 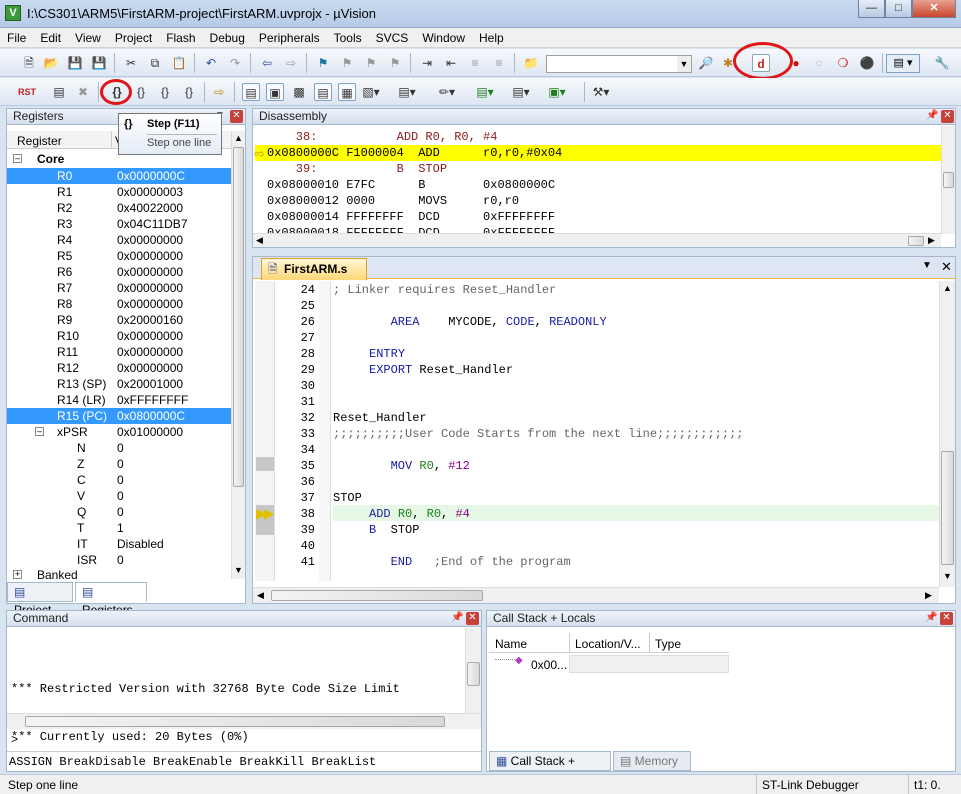 I want to click on find-icon: 🔎, so click(x=706, y=63).